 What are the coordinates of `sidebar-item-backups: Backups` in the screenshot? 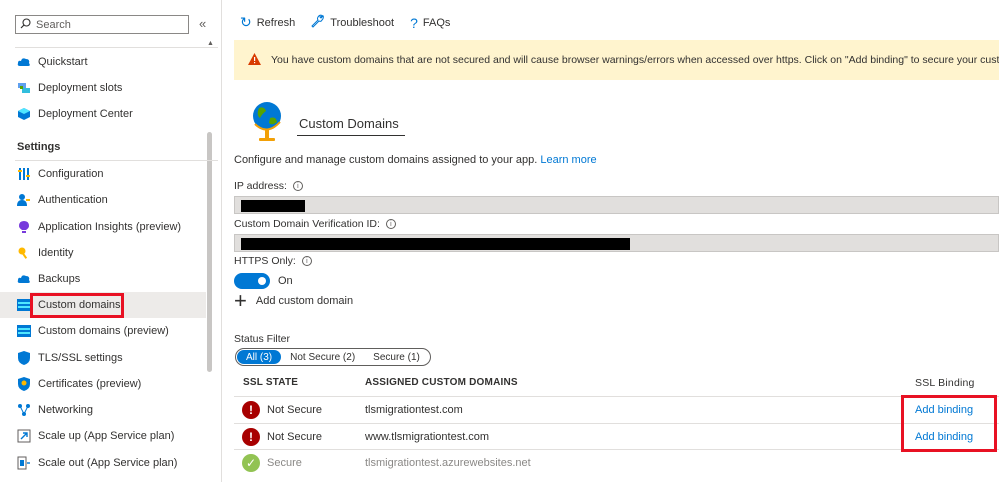 It's located at (103, 279).